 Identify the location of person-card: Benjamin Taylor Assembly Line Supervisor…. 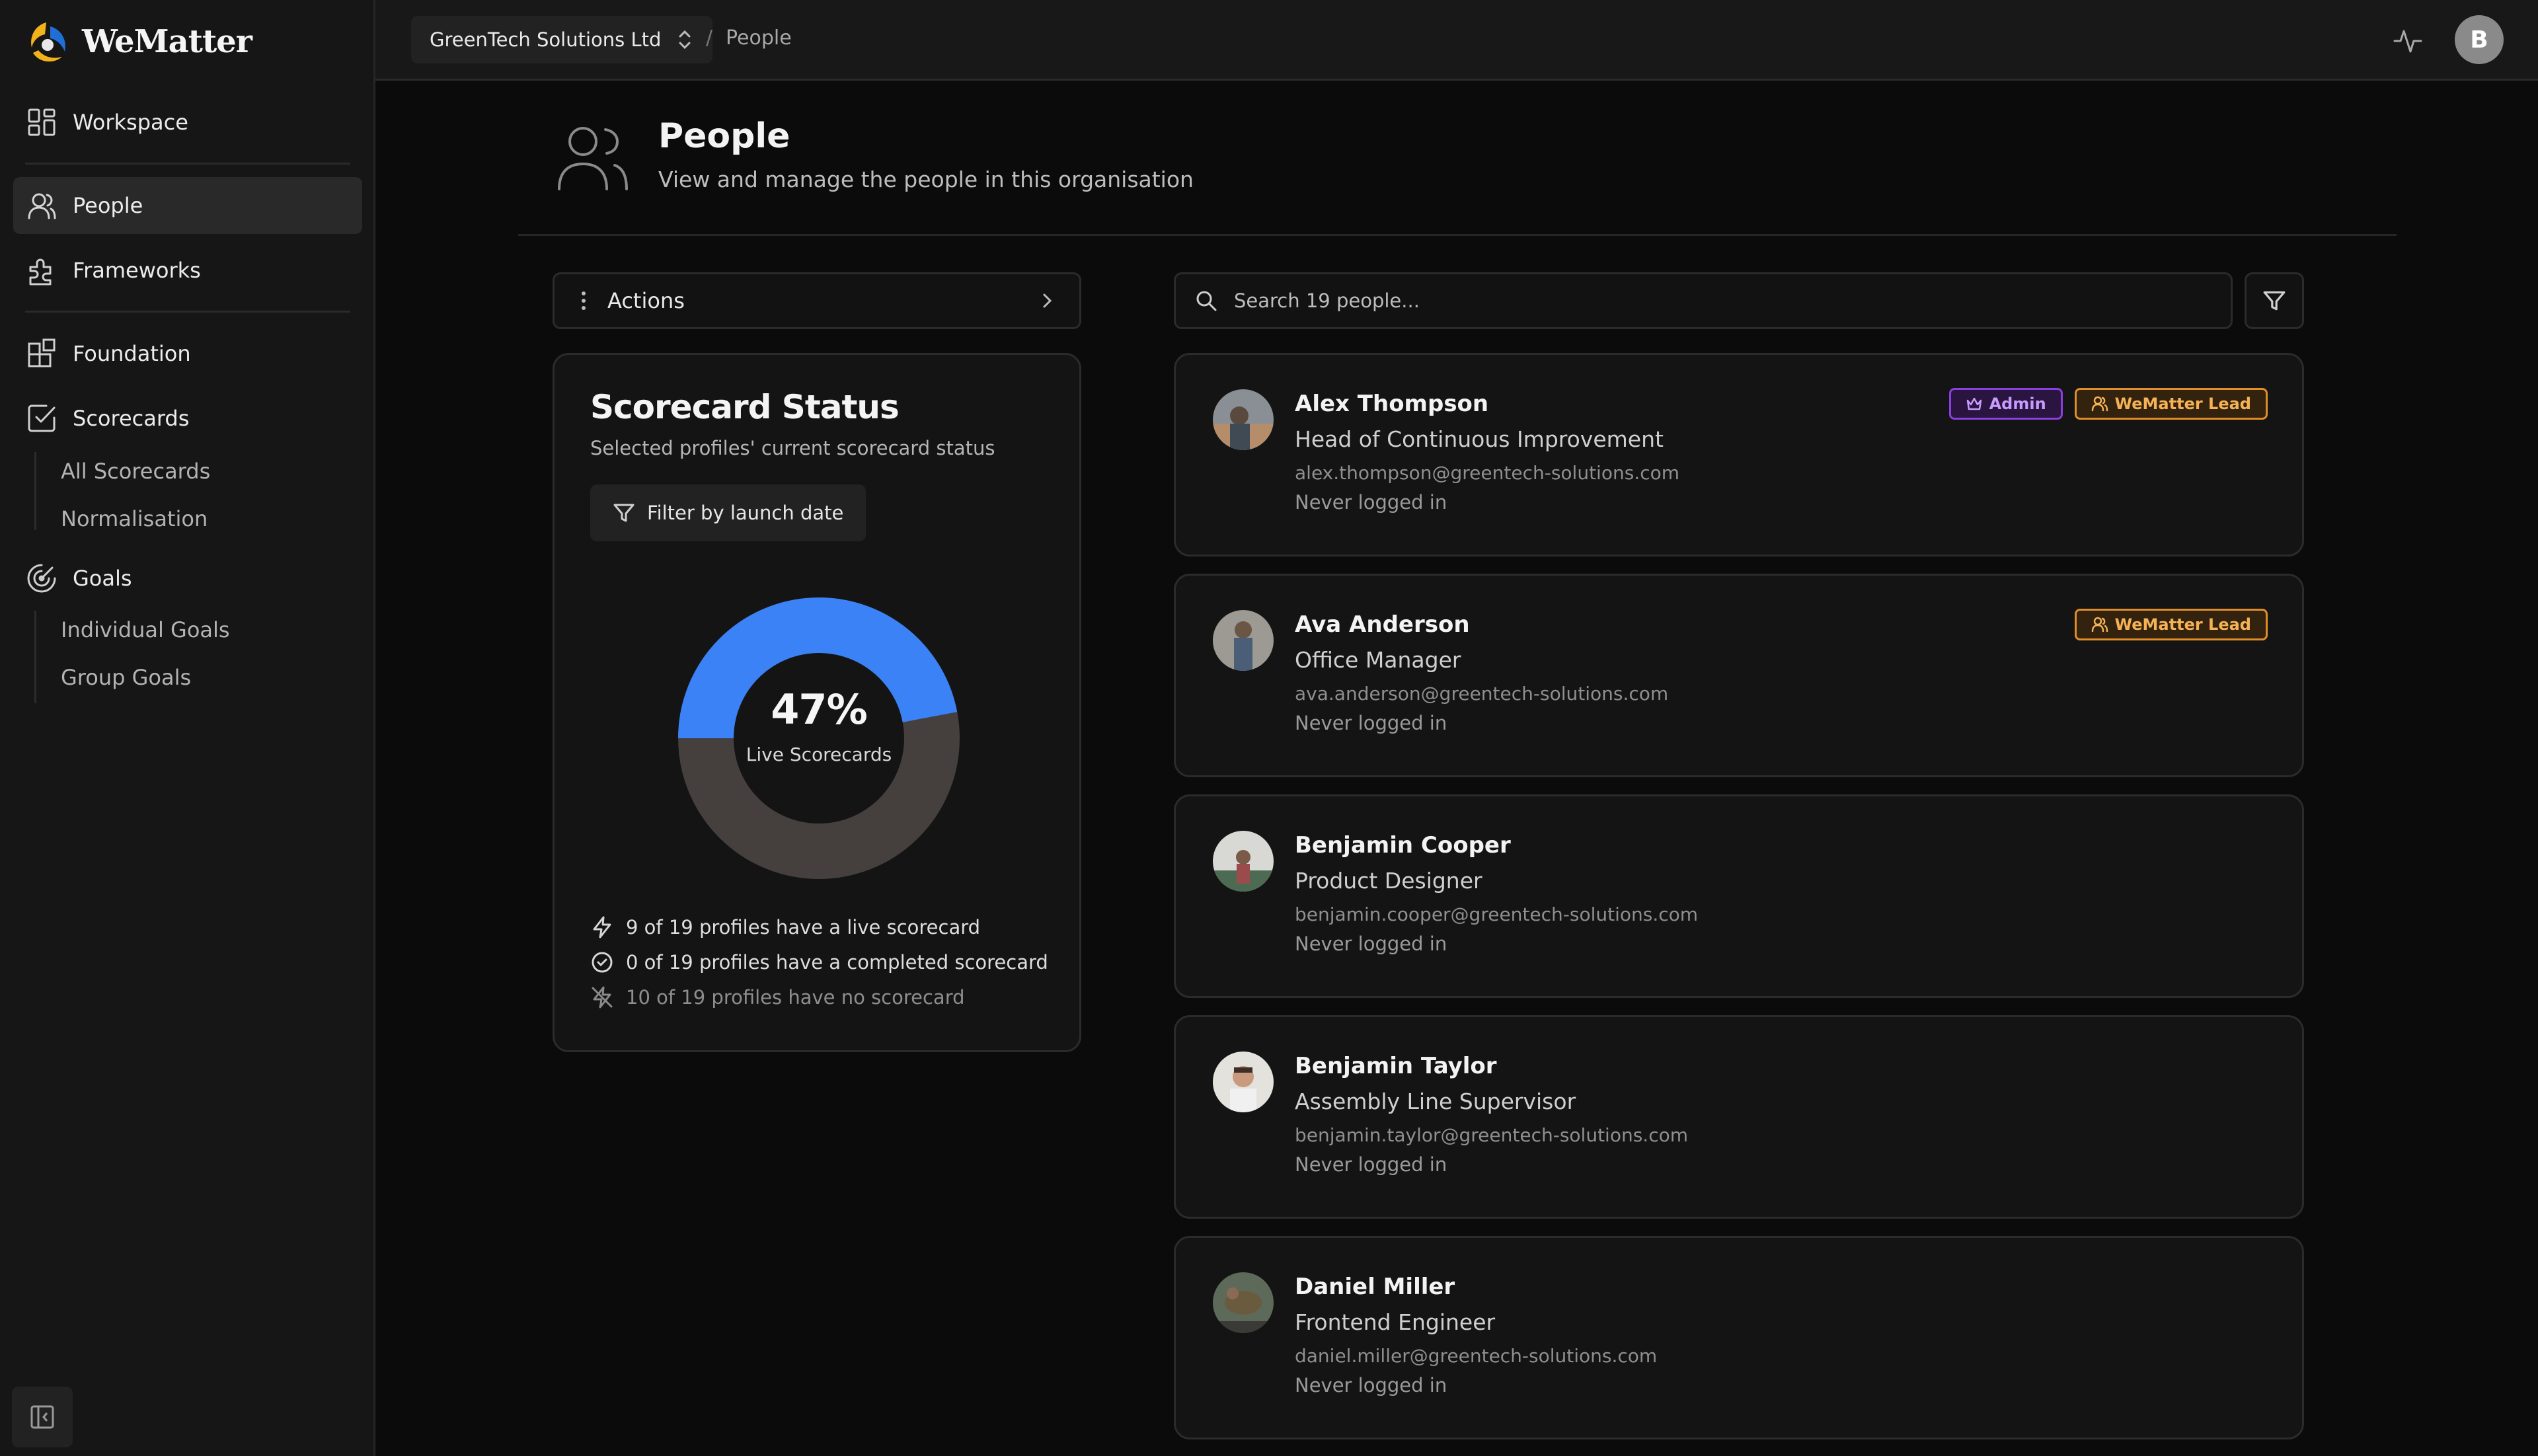
(1739, 1117).